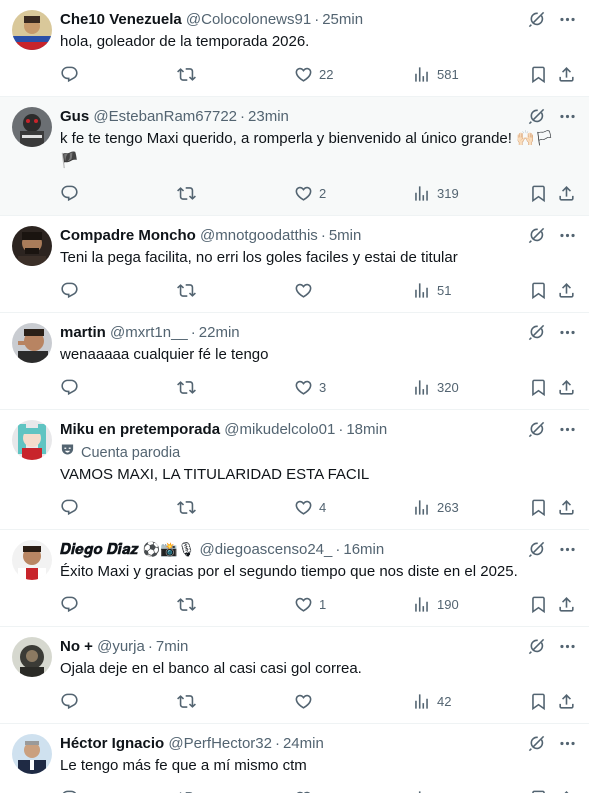  Describe the element at coordinates (140, 429) in the screenshot. I see `display-name: Miku en pretemporada` at that location.